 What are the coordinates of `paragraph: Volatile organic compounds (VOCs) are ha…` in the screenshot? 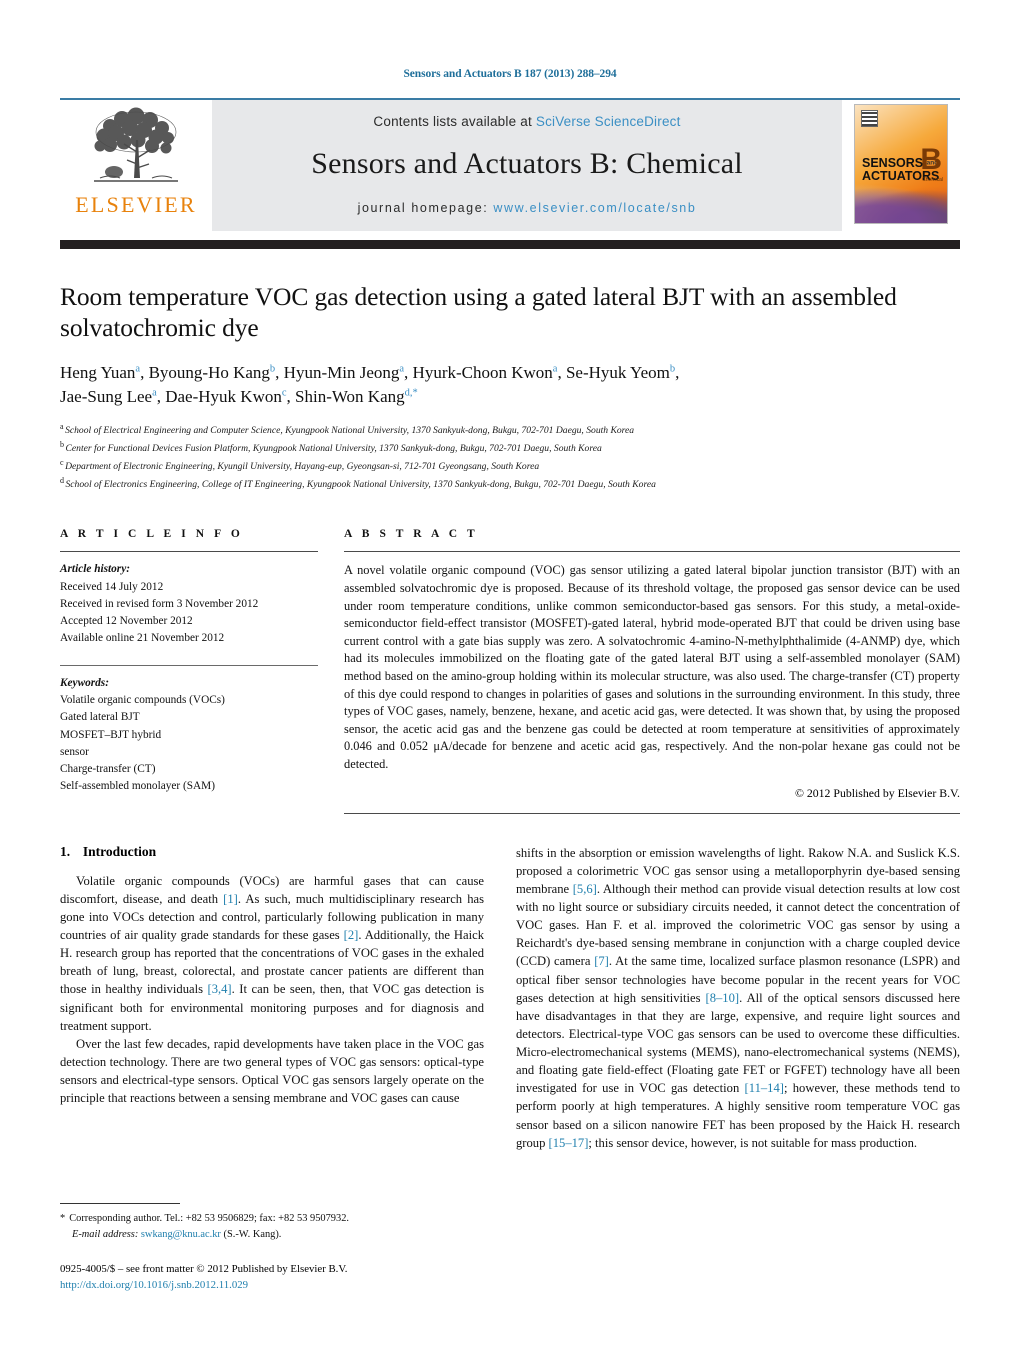 It's located at (272, 953).